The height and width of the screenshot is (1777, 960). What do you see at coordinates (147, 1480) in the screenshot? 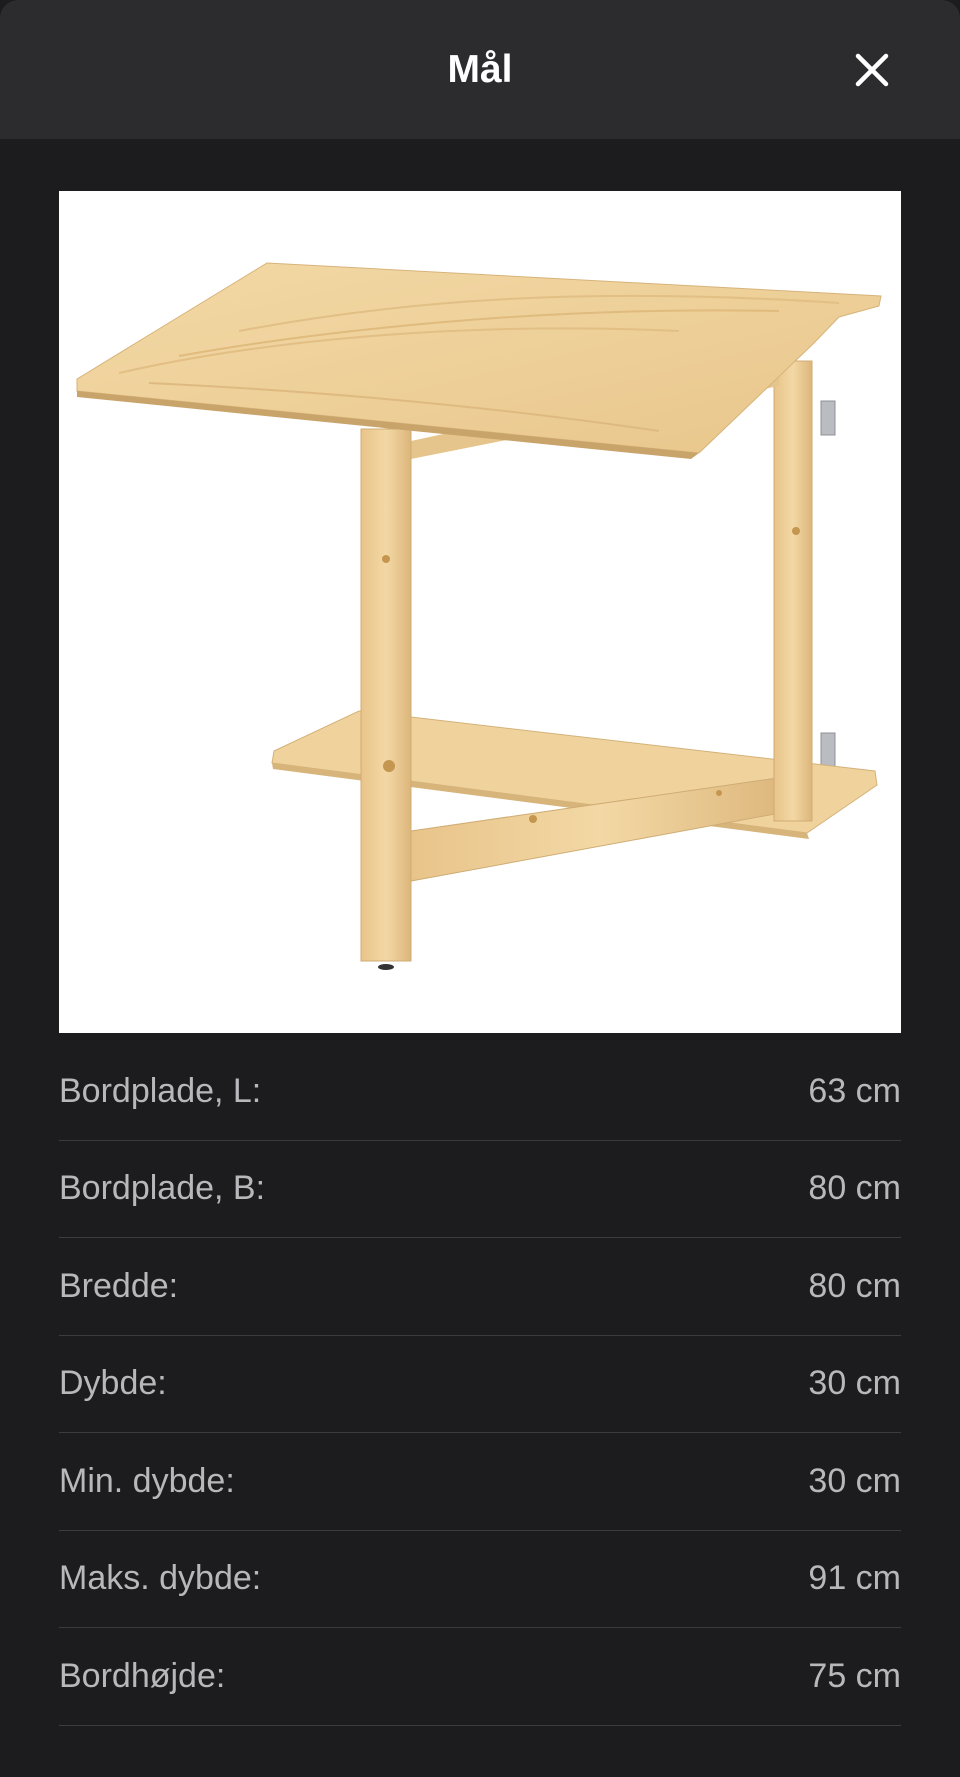
I see `dimension-label: Min. dybde:` at bounding box center [147, 1480].